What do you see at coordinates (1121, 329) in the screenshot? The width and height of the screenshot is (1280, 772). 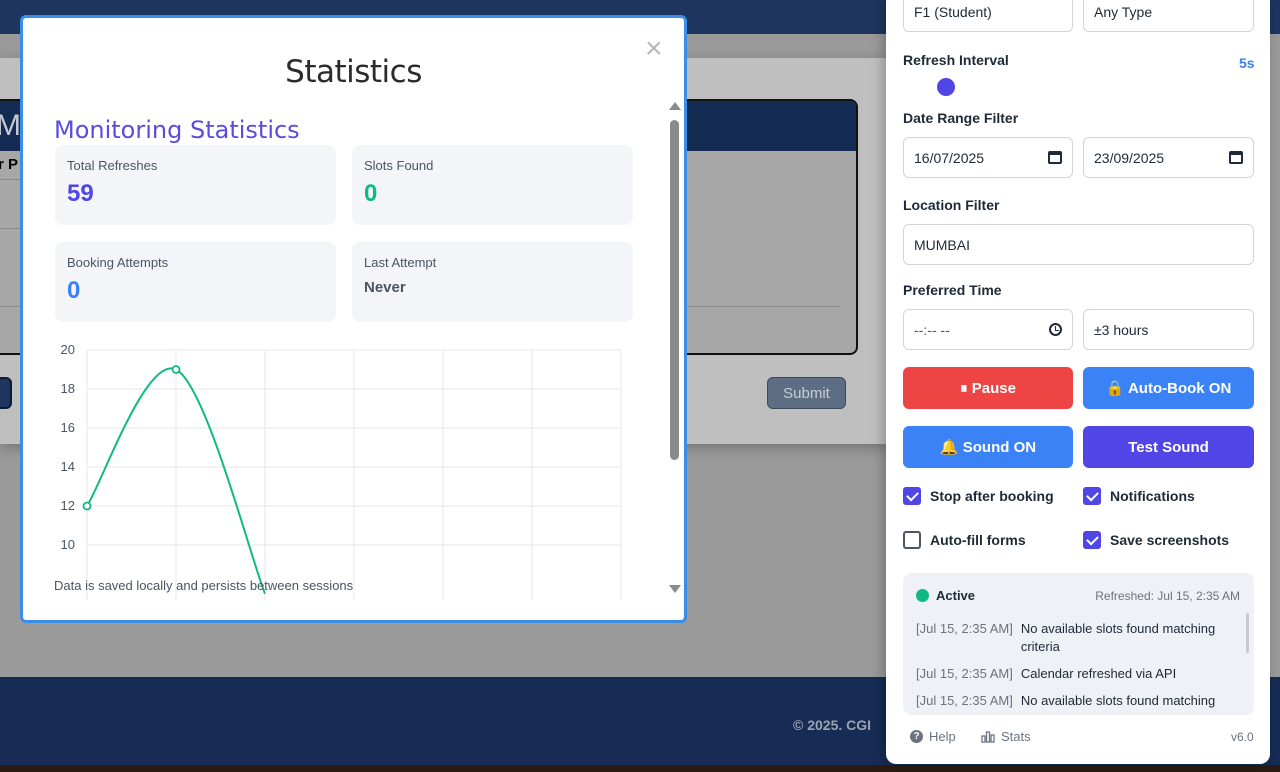 I see `time-window-value: ±3 hours` at bounding box center [1121, 329].